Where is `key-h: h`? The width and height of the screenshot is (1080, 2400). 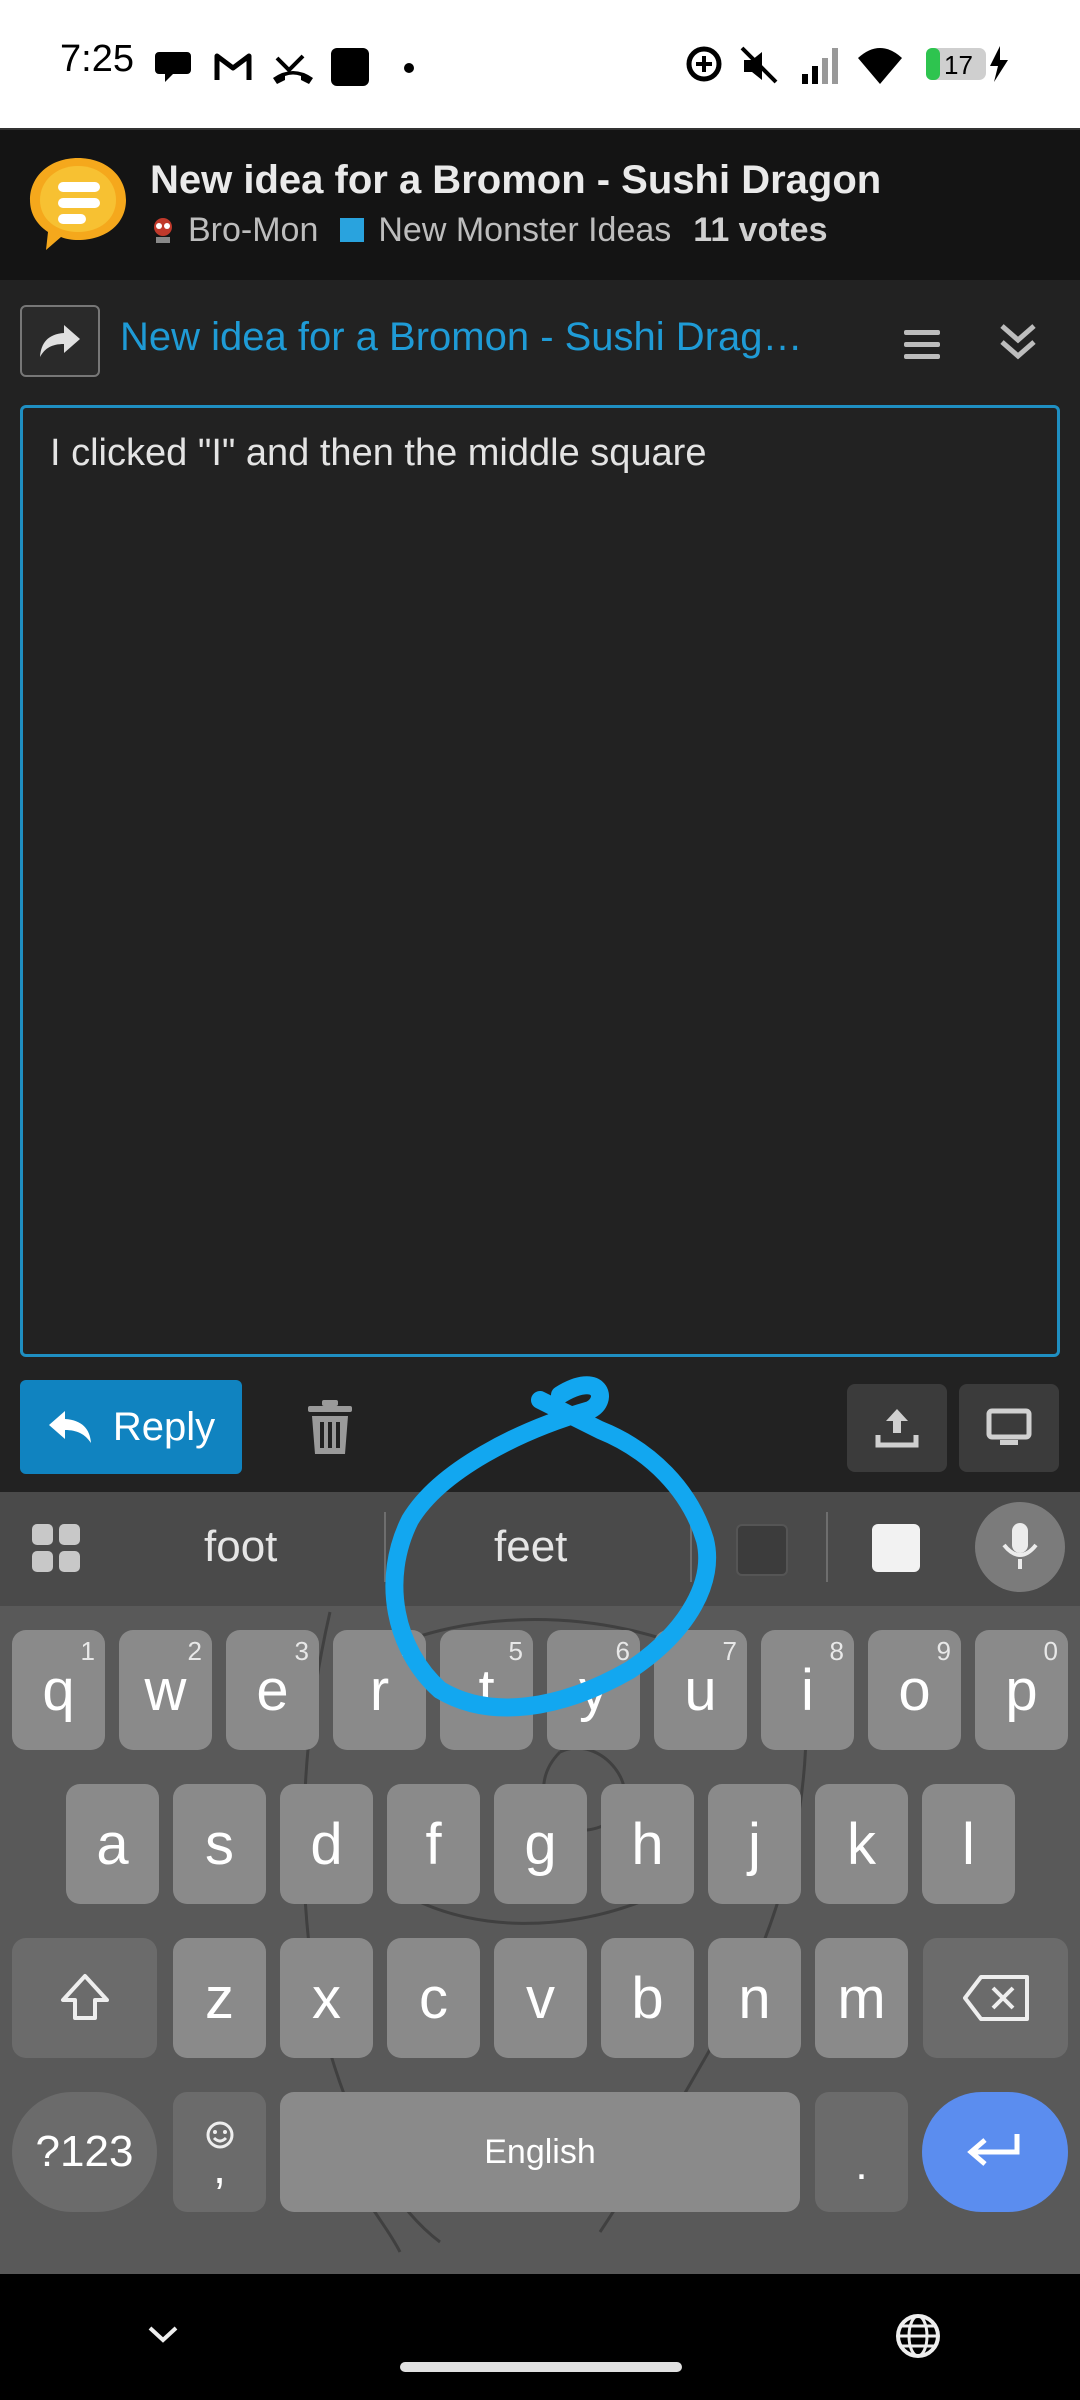 key-h: h is located at coordinates (647, 1844).